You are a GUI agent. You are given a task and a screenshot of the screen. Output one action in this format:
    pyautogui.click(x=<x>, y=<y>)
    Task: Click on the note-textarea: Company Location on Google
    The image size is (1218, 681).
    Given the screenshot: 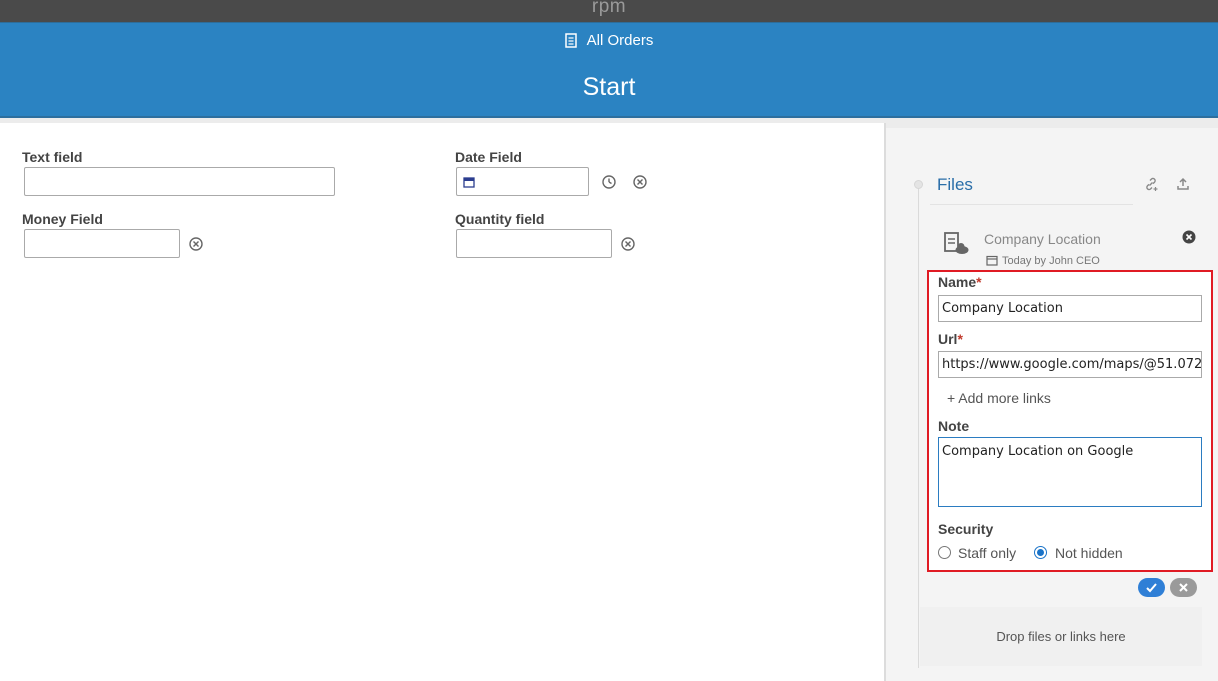 What is the action you would take?
    pyautogui.click(x=1070, y=472)
    